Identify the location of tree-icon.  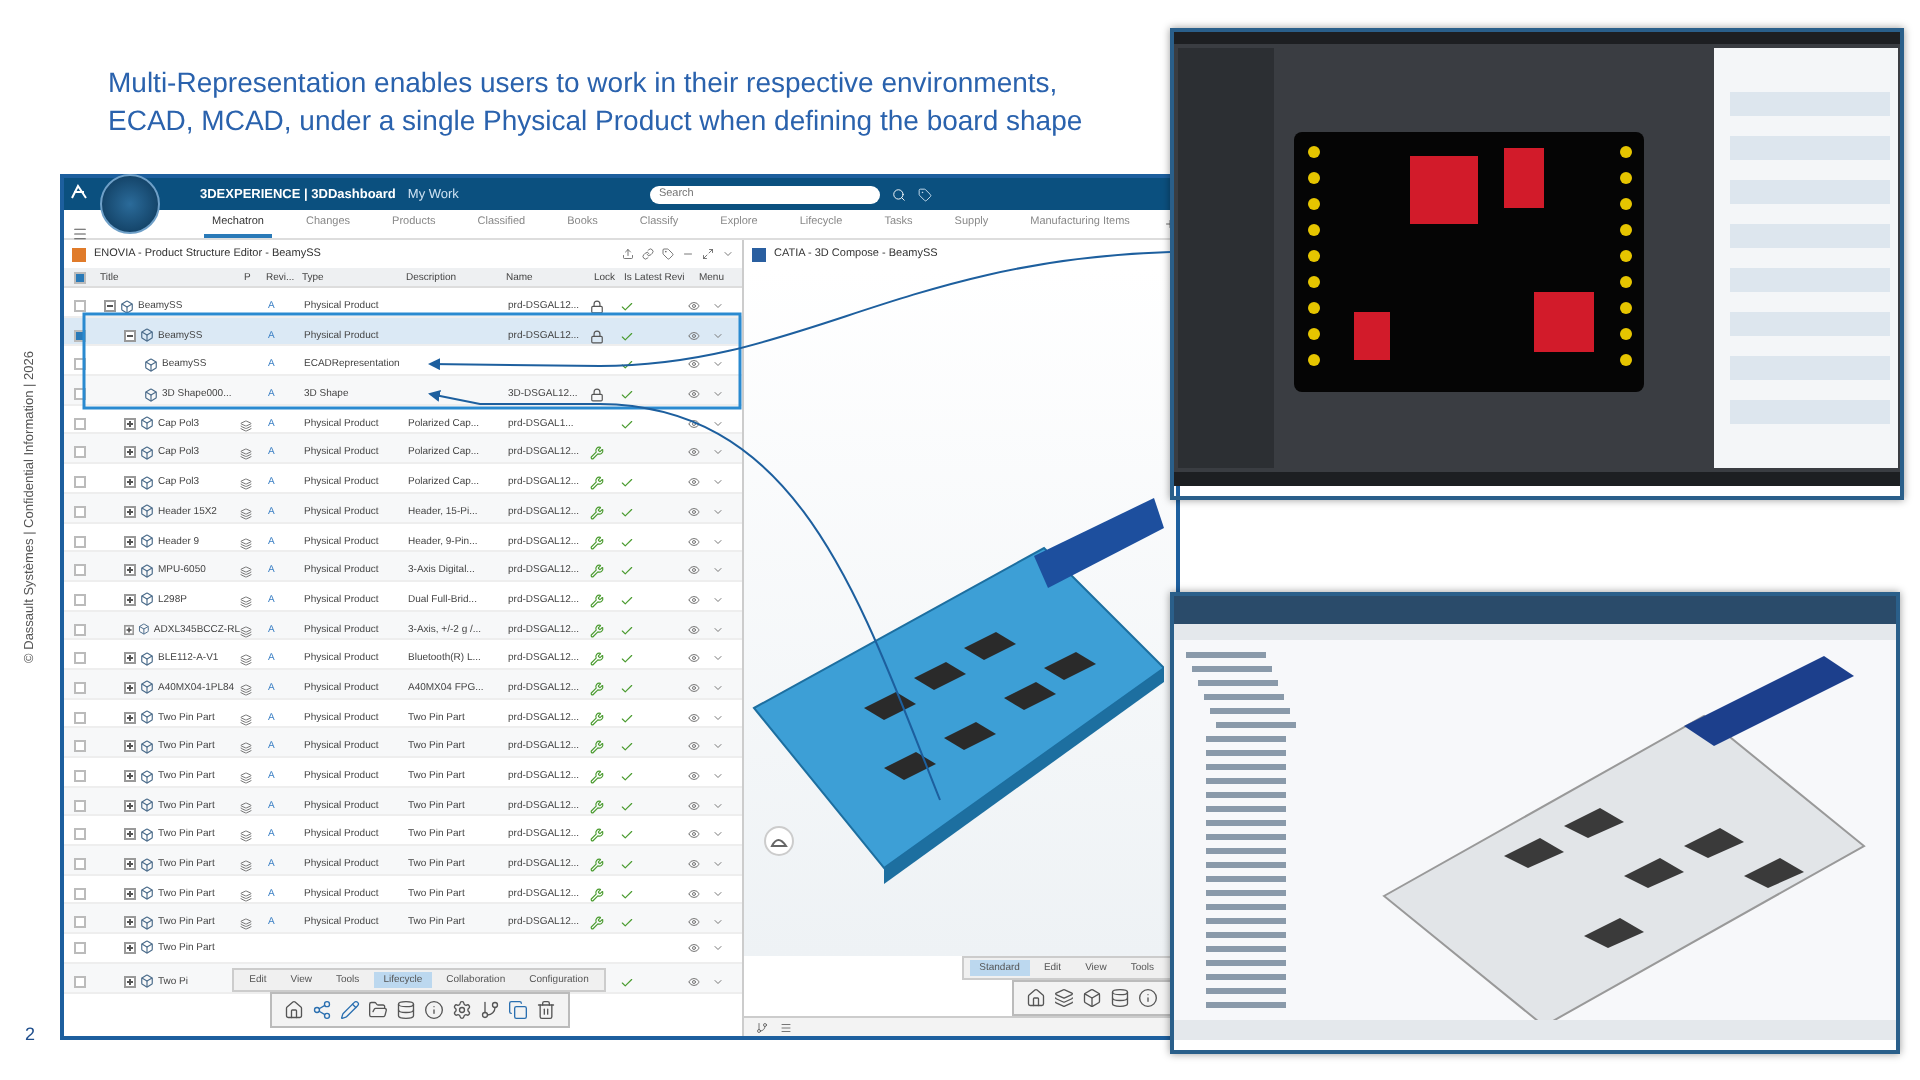
(762, 1027).